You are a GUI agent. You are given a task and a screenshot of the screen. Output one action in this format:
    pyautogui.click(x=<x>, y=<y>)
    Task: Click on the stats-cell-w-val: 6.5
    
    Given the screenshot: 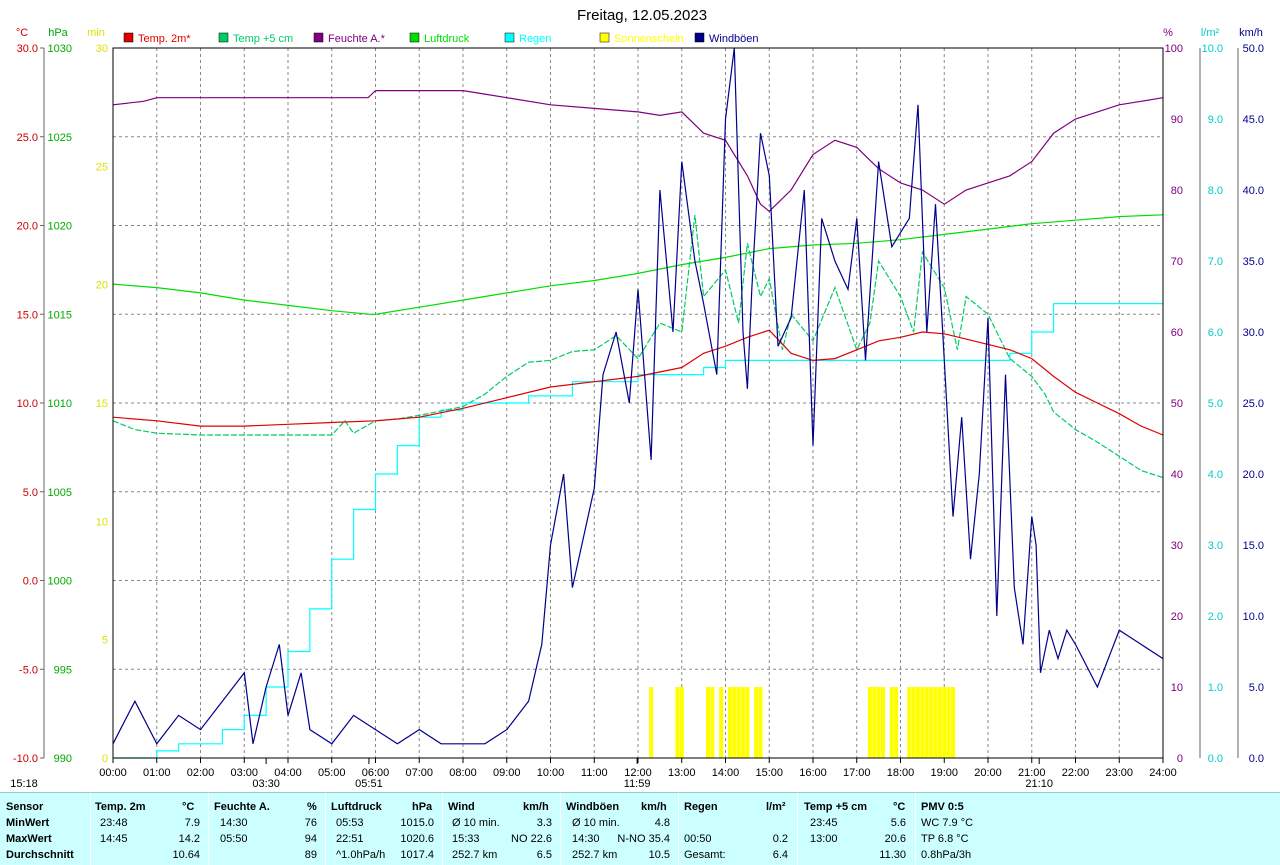 What is the action you would take?
    pyautogui.click(x=544, y=855)
    